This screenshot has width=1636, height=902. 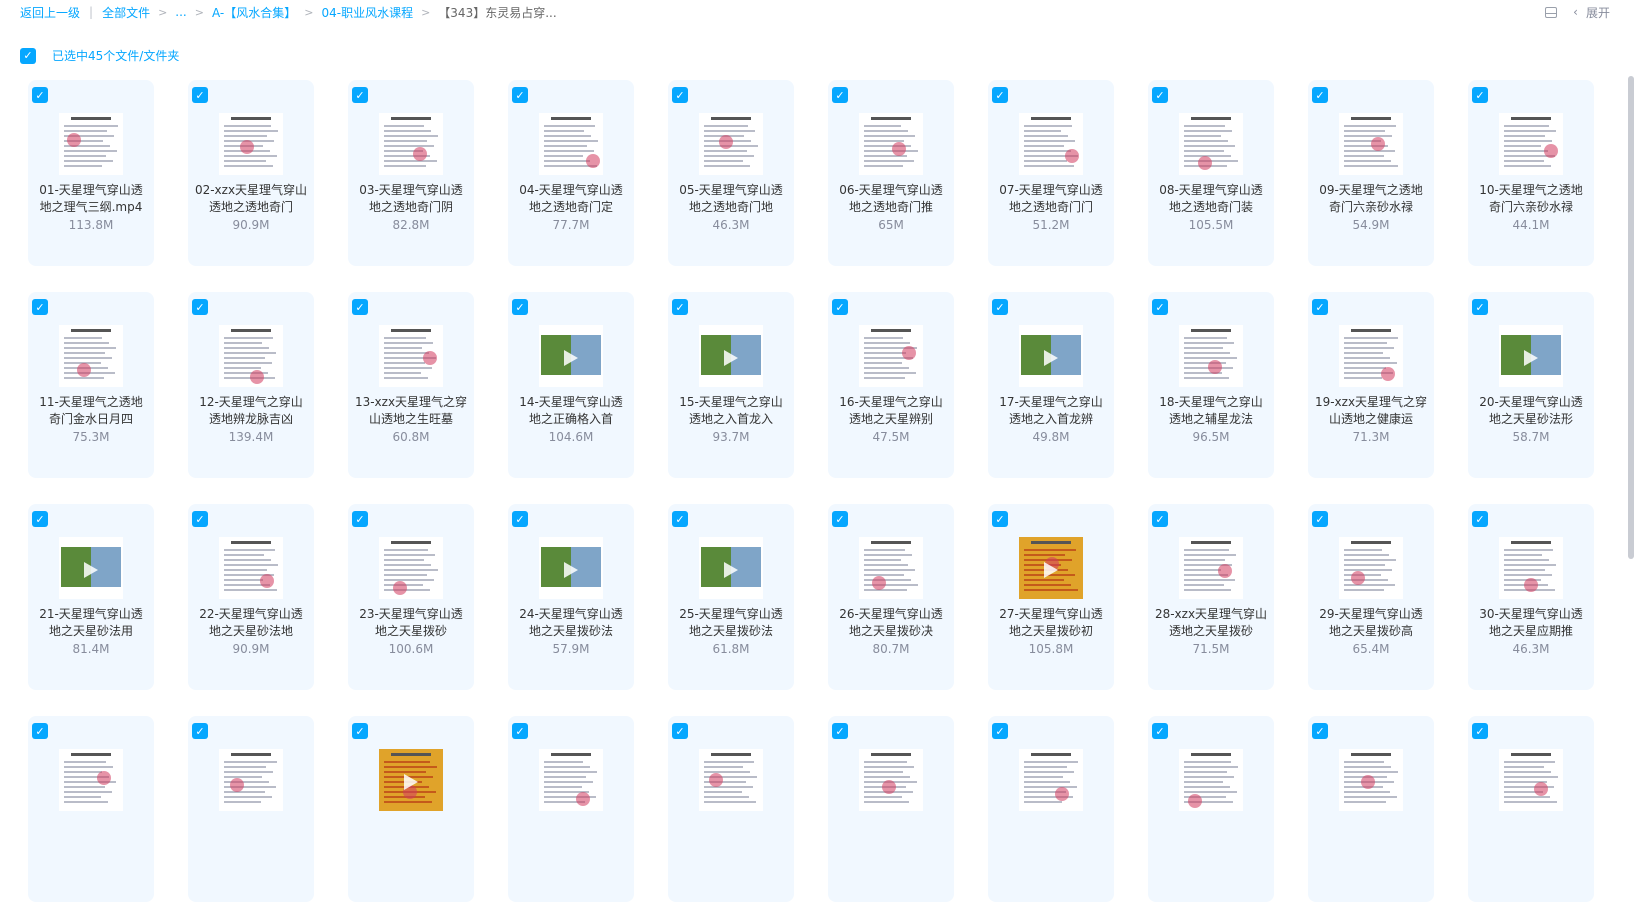 I want to click on file-card: ✓ 19-xzx天星理气之穿山透地之健康运 71.3M, so click(x=1371, y=385).